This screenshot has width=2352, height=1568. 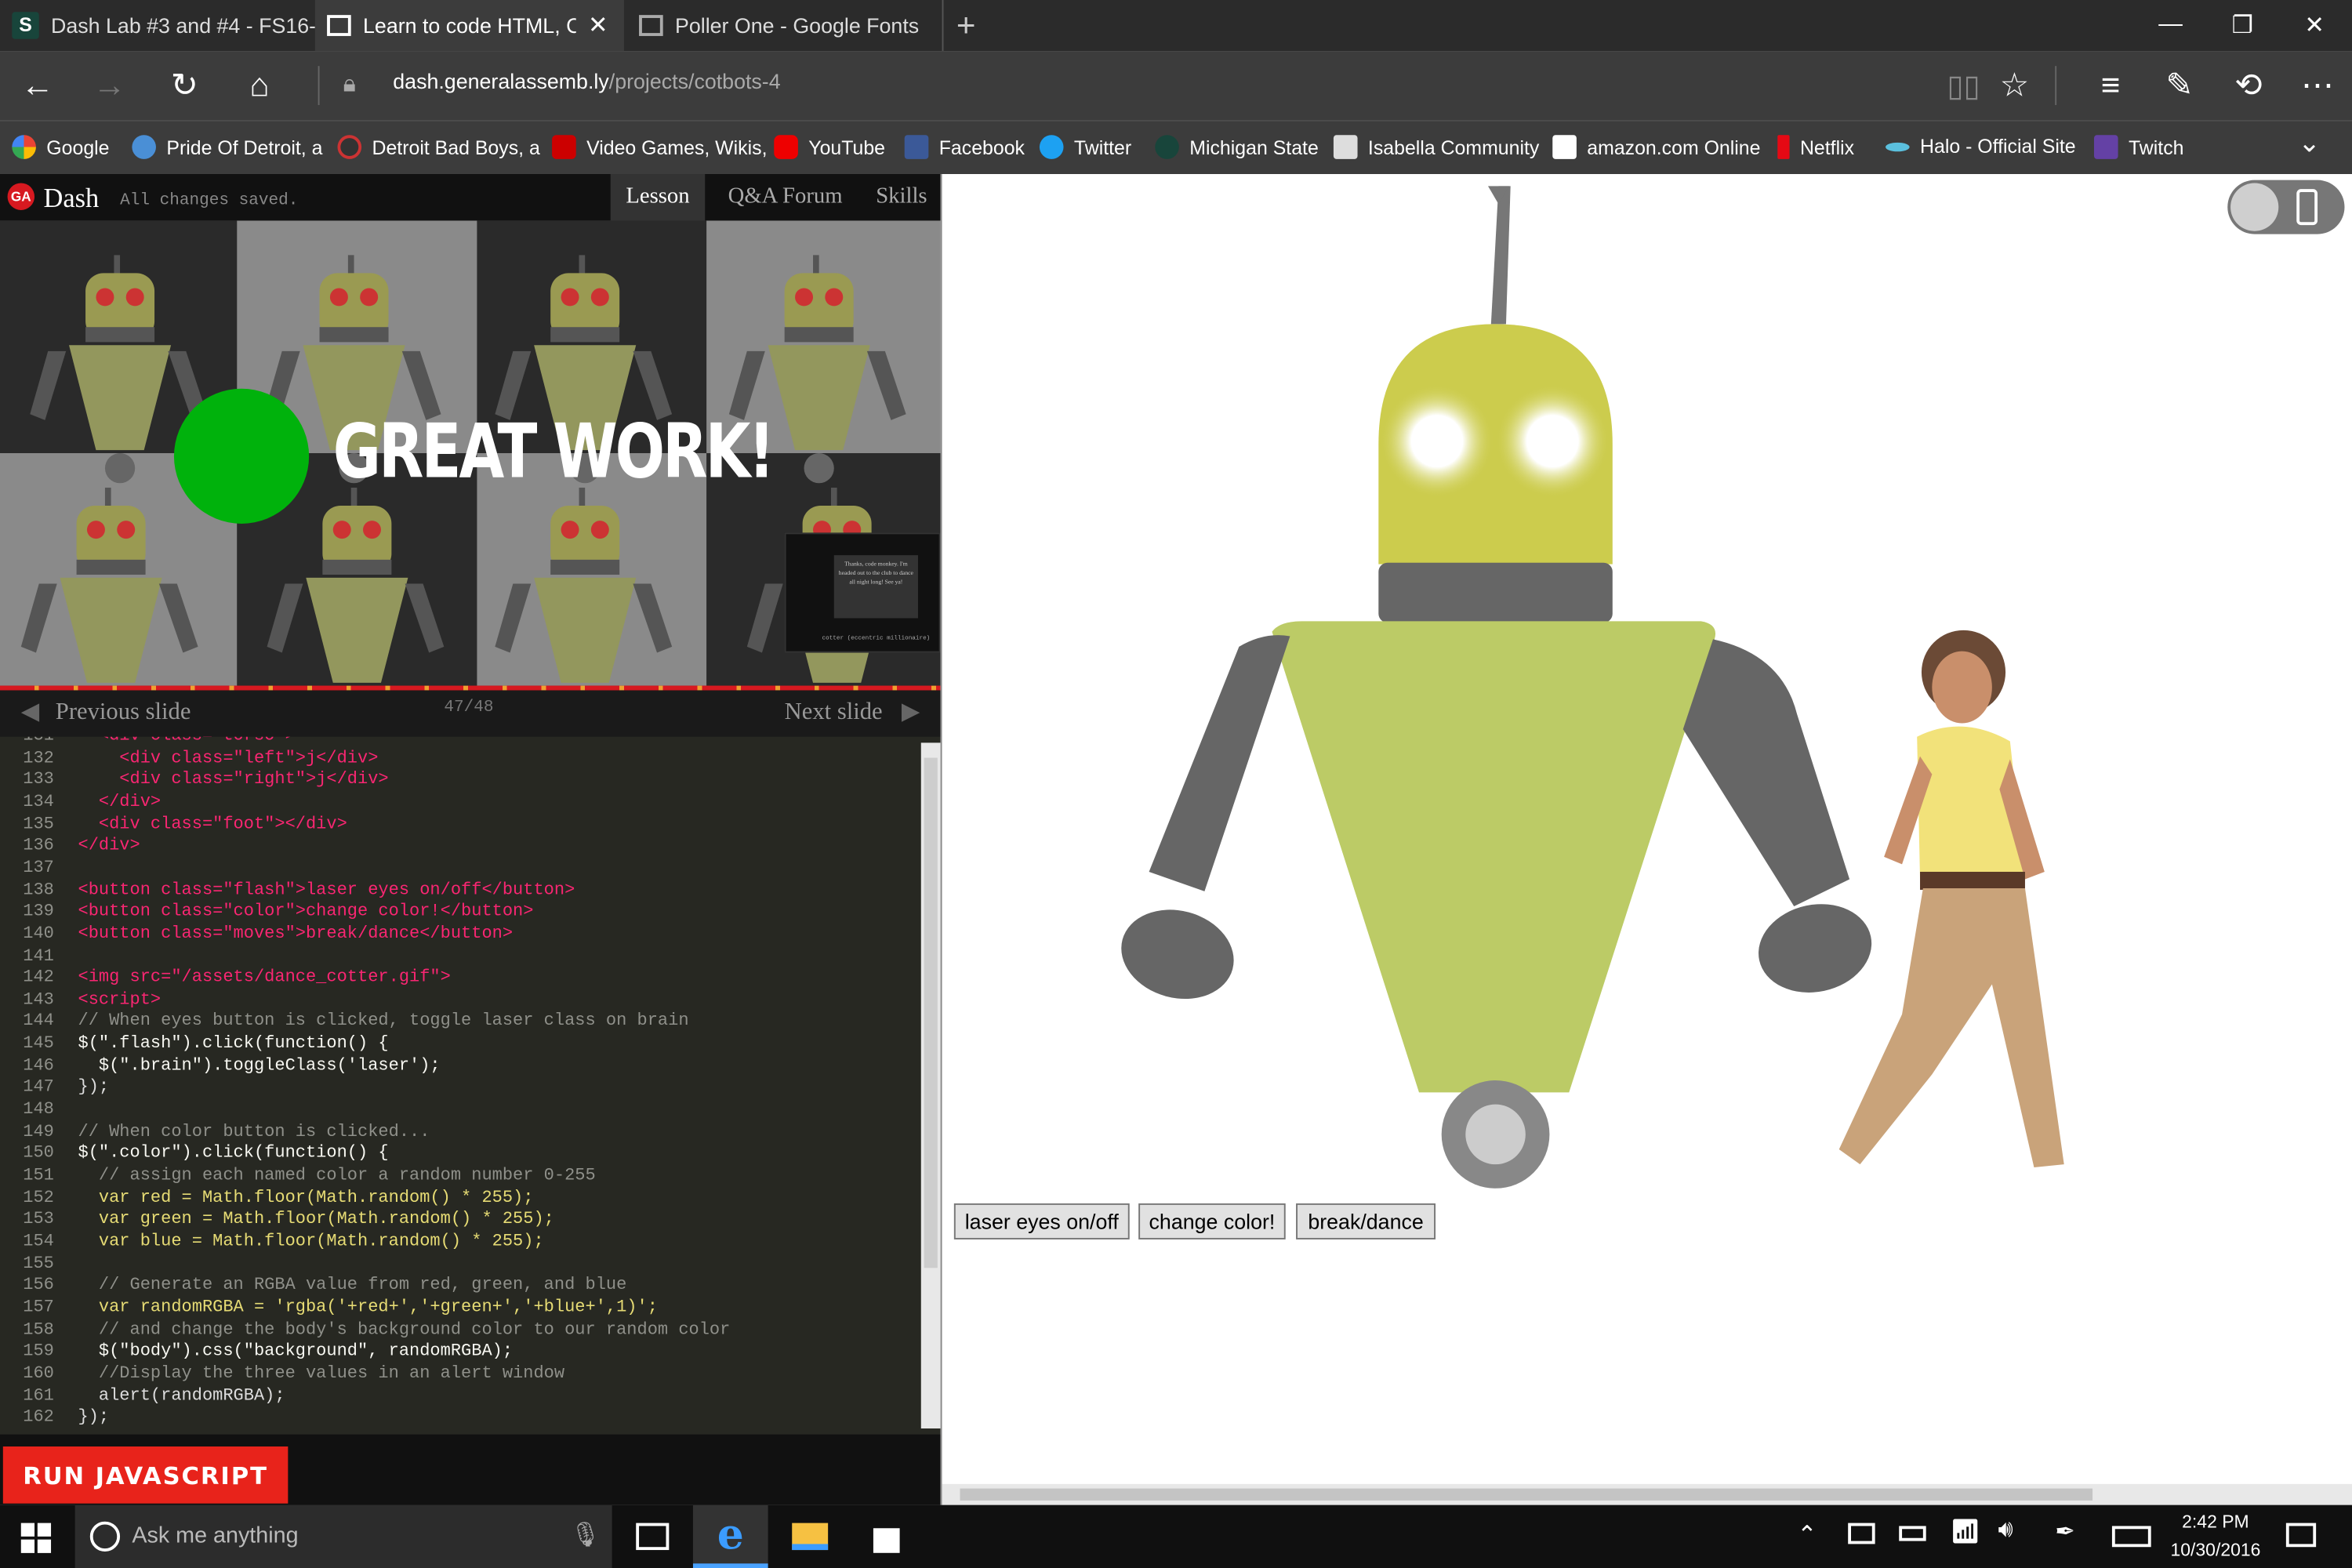 I want to click on forward-icon: →, so click(x=109, y=85).